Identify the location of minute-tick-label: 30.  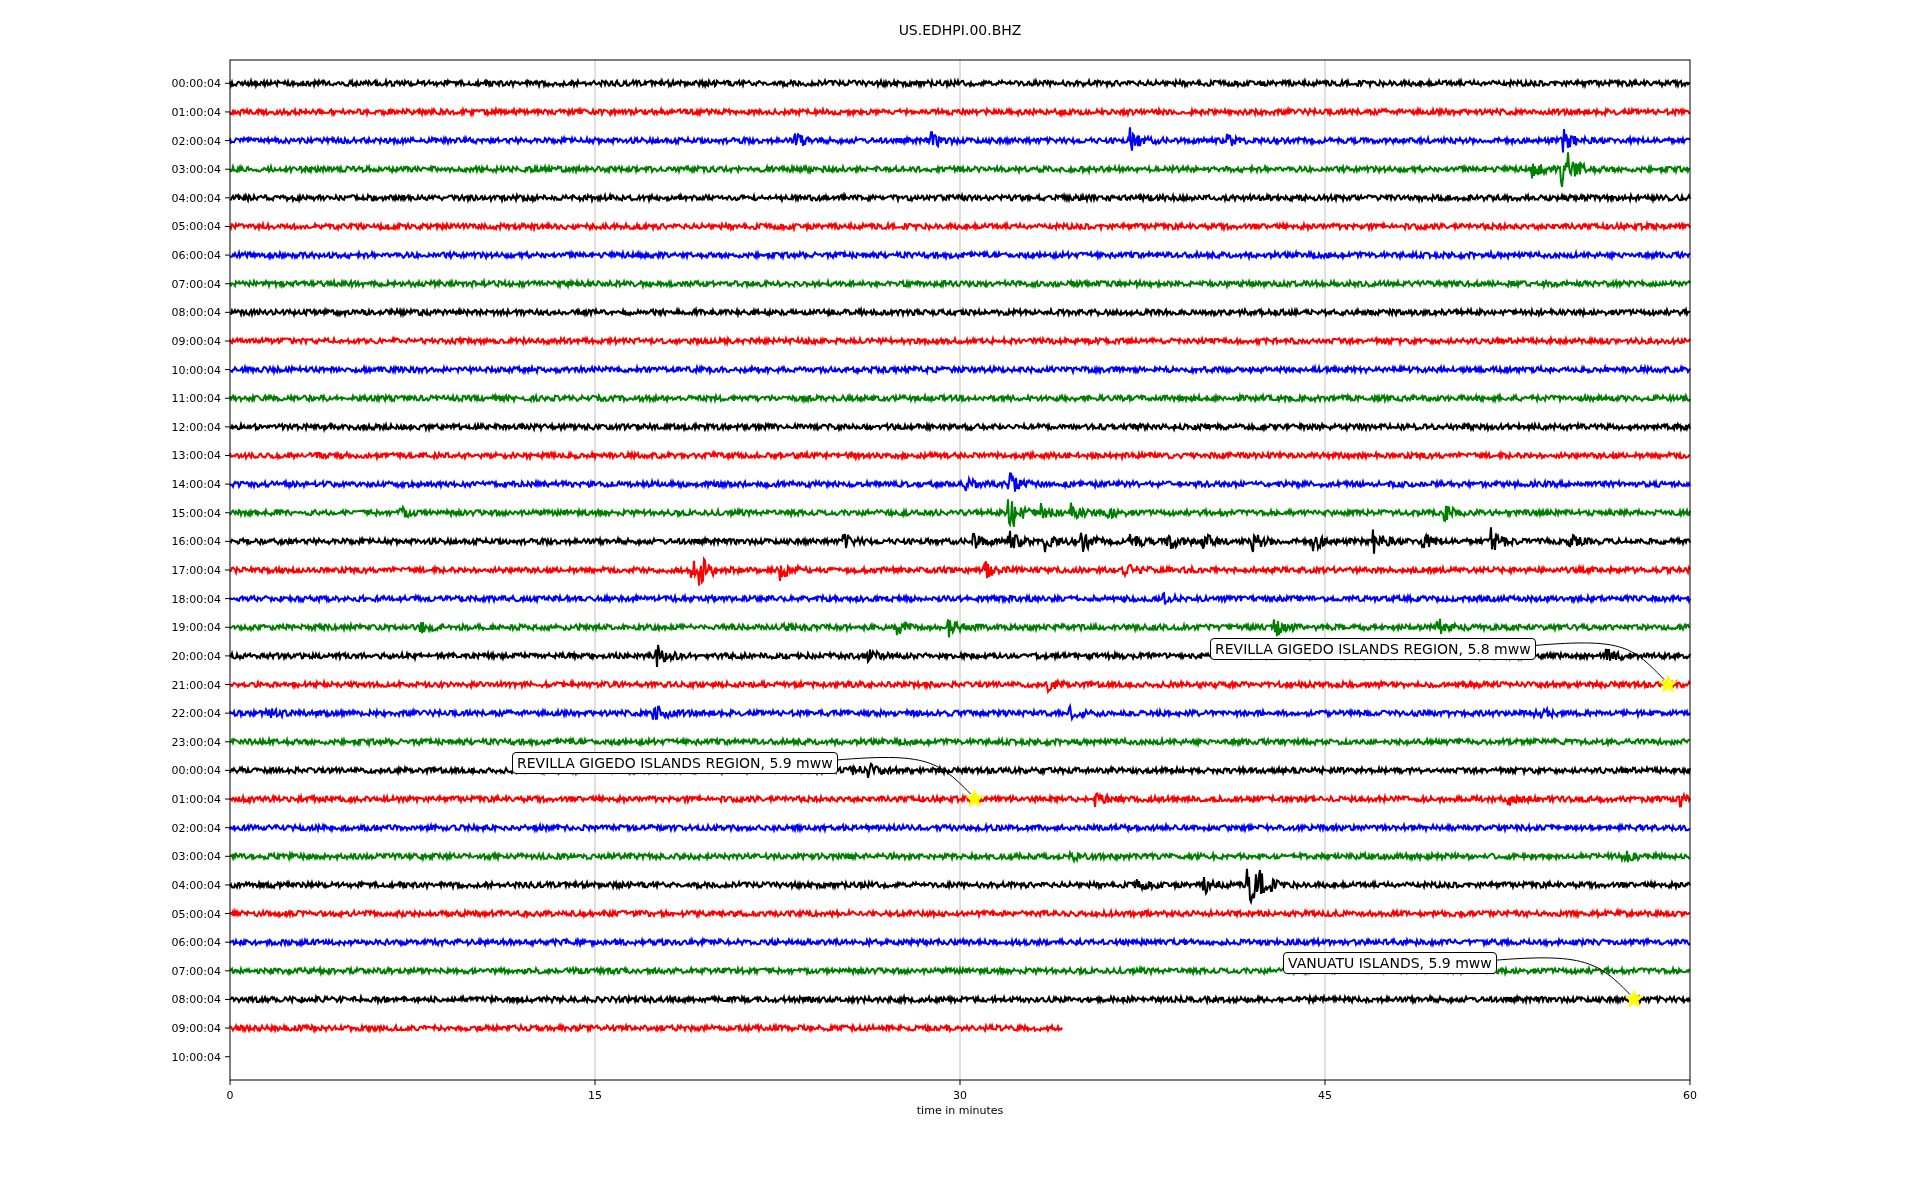
(960, 1095).